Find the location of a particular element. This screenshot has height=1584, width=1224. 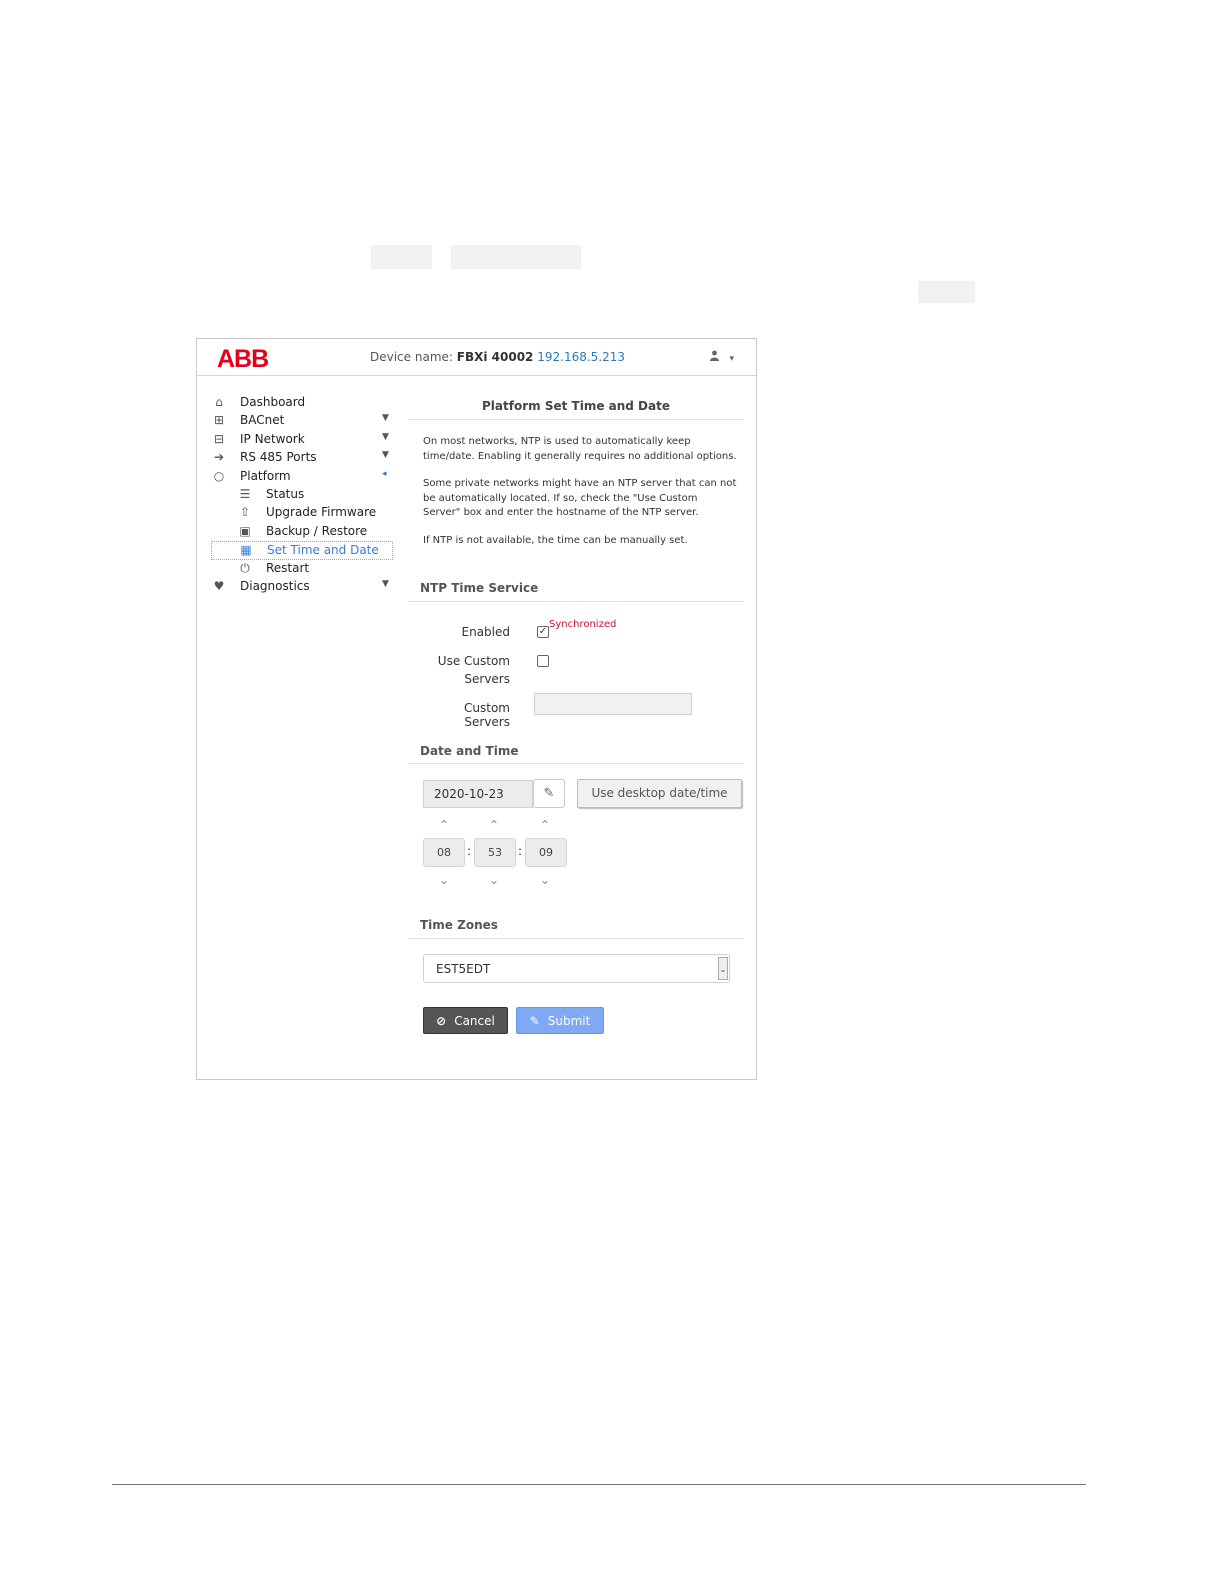

list-icon: ☰ is located at coordinates (245, 493).